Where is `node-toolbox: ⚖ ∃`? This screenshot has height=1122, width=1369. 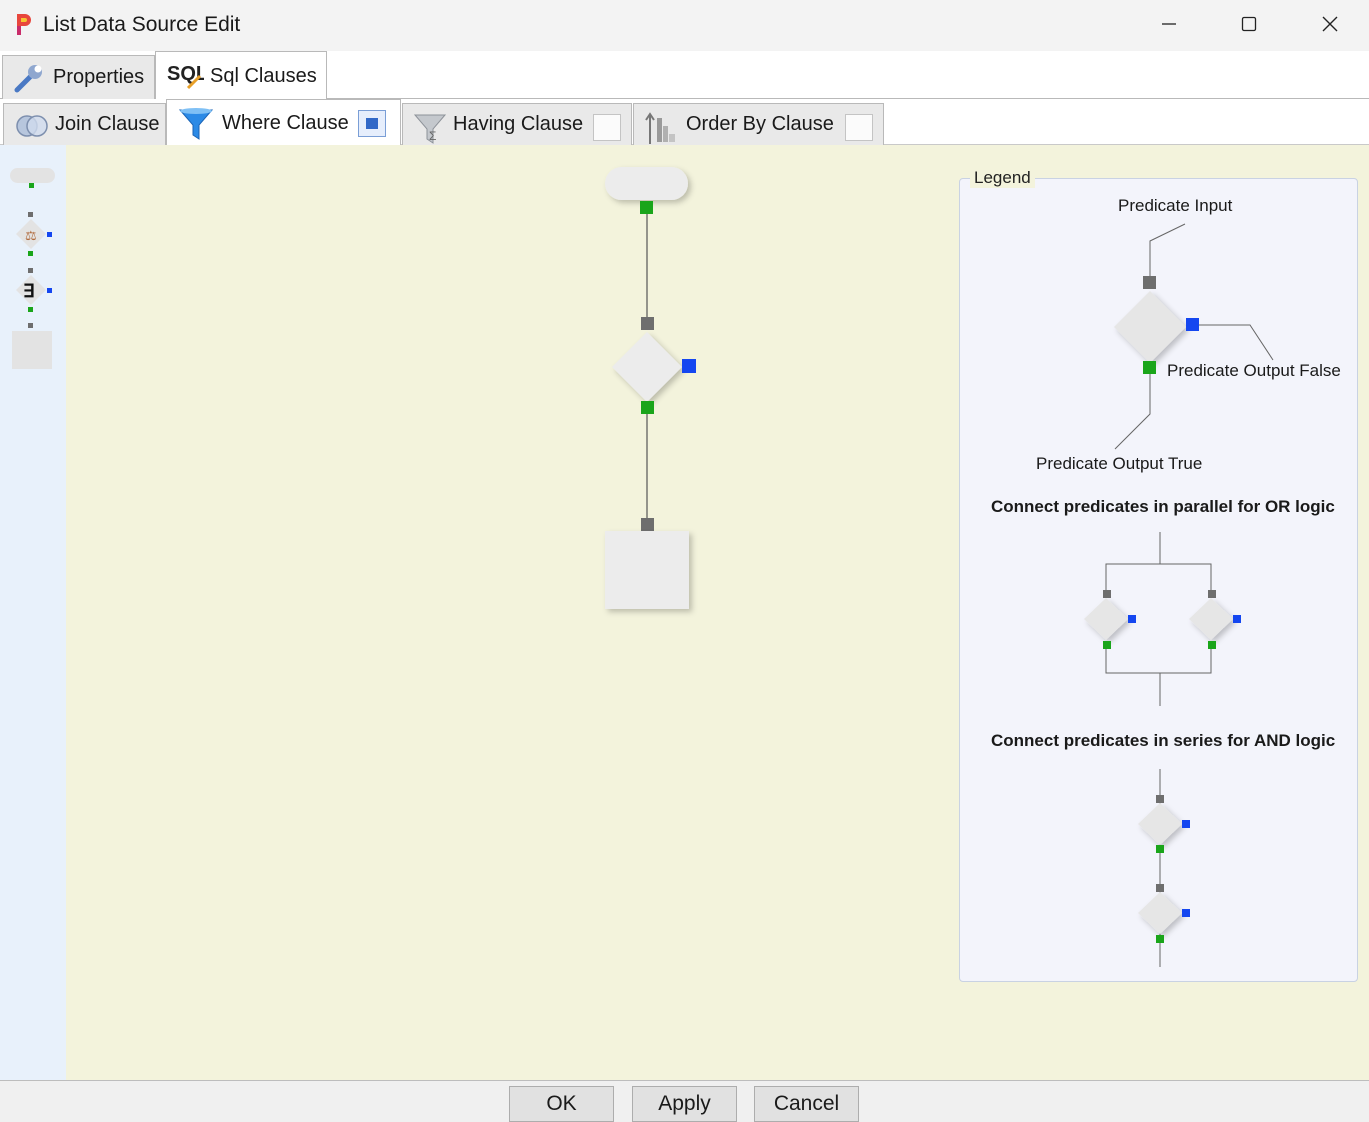 node-toolbox: ⚖ ∃ is located at coordinates (33, 612).